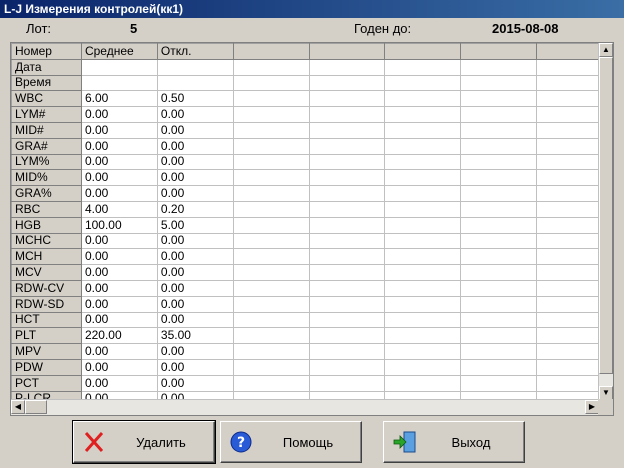 The image size is (624, 468). What do you see at coordinates (119, 209) in the screenshot?
I see `table-cell: 4.00` at bounding box center [119, 209].